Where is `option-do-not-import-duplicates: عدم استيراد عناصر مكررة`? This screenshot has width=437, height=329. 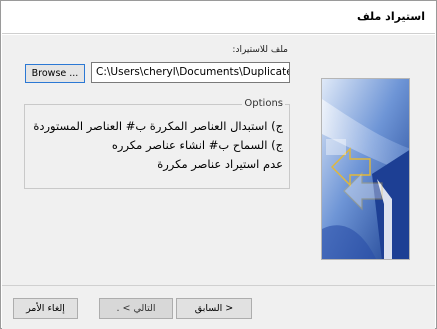 option-do-not-import-duplicates: عدم استيراد عناصر مكررة is located at coordinates (220, 164).